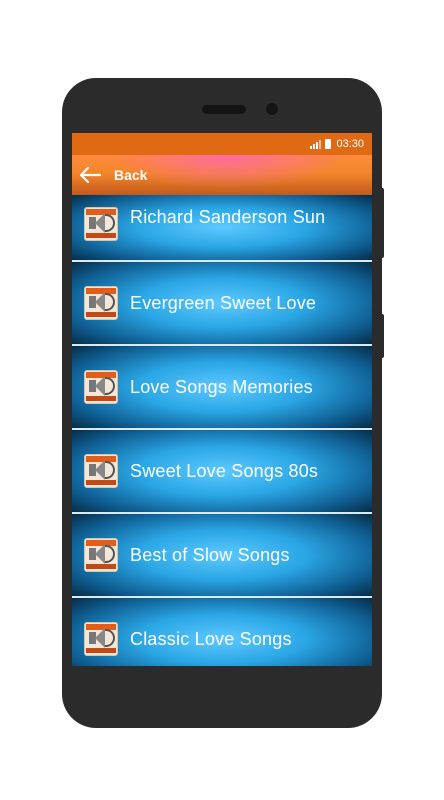 This screenshot has height=800, width=444. I want to click on list-item-label: Best of Slow Songs, so click(210, 554).